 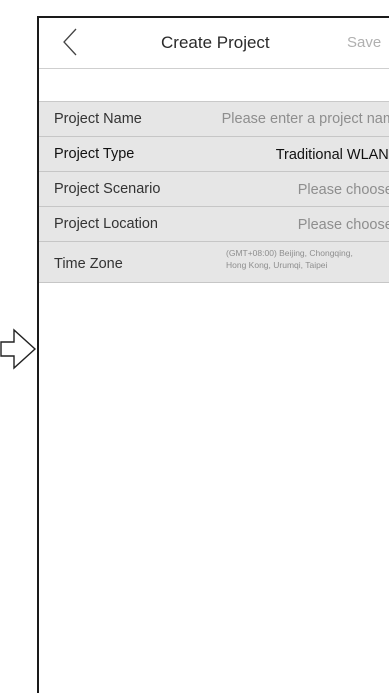 What do you see at coordinates (214, 189) in the screenshot?
I see `project-scenario-row: Project Scenario Please choose>` at bounding box center [214, 189].